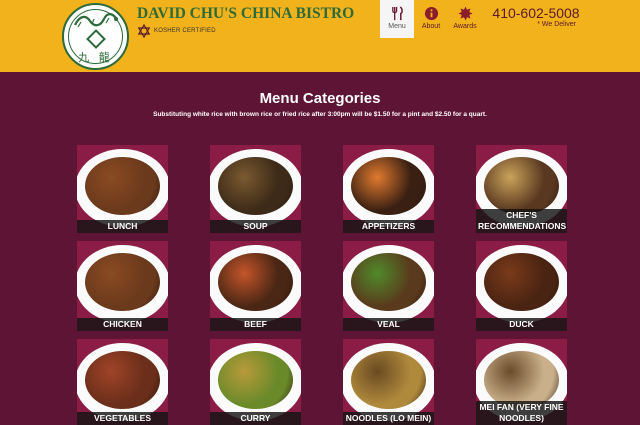  What do you see at coordinates (556, 24) in the screenshot?
I see `delivery-note: * We Deliver` at bounding box center [556, 24].